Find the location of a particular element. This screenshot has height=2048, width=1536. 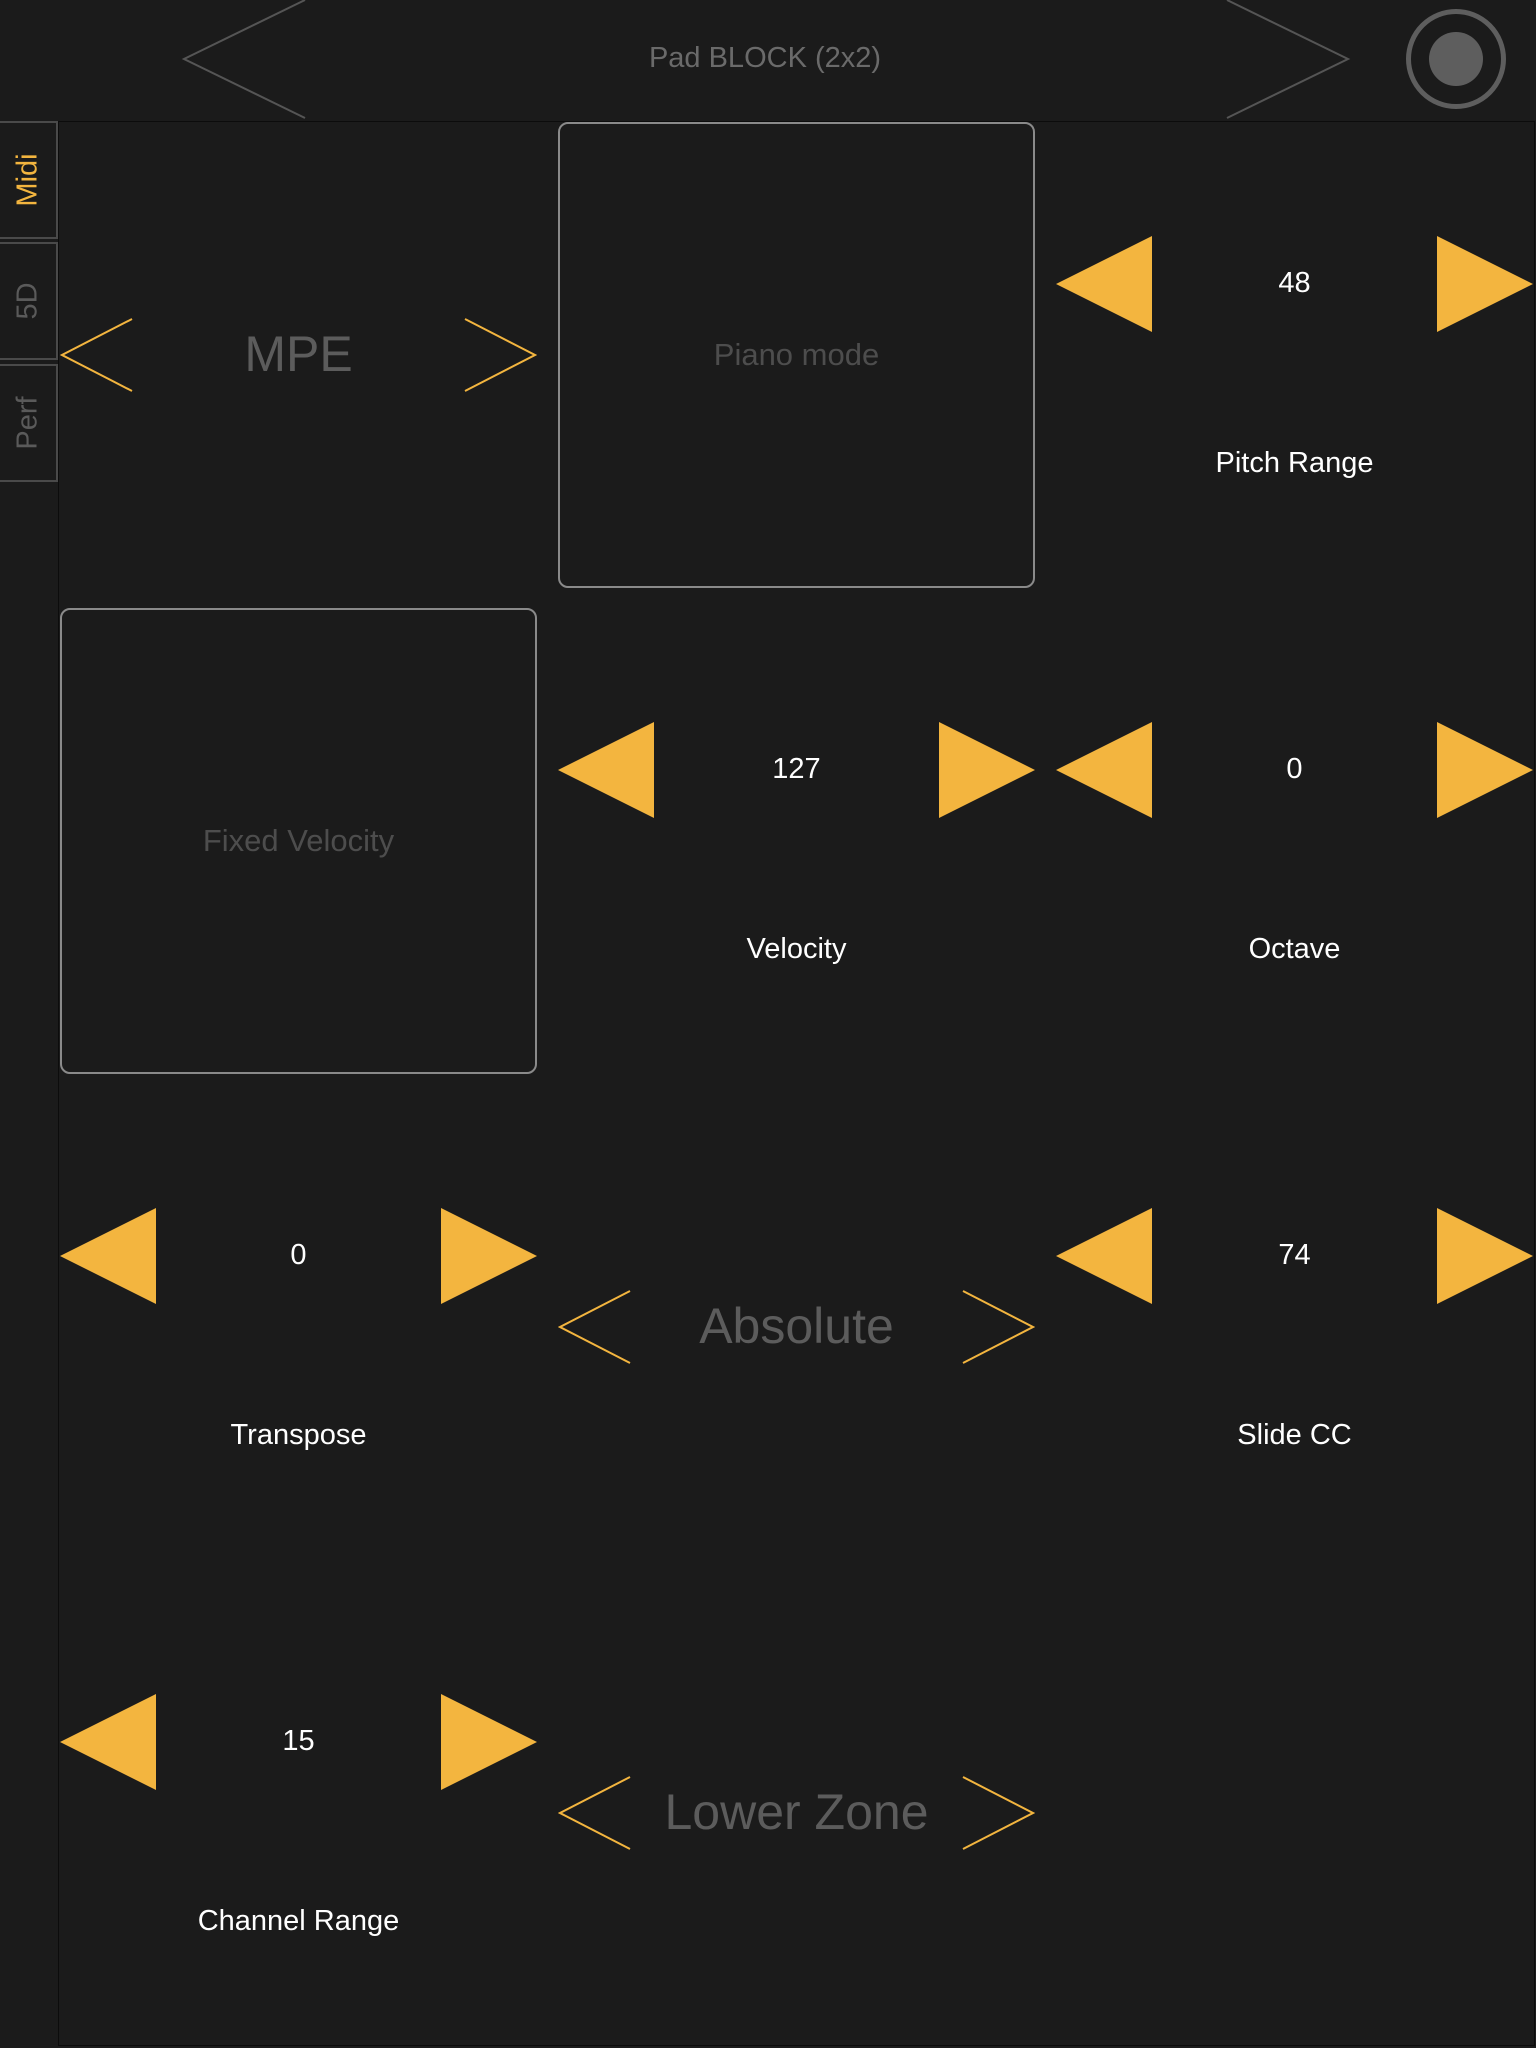

channel-range-decrement-icon is located at coordinates (108, 1742).